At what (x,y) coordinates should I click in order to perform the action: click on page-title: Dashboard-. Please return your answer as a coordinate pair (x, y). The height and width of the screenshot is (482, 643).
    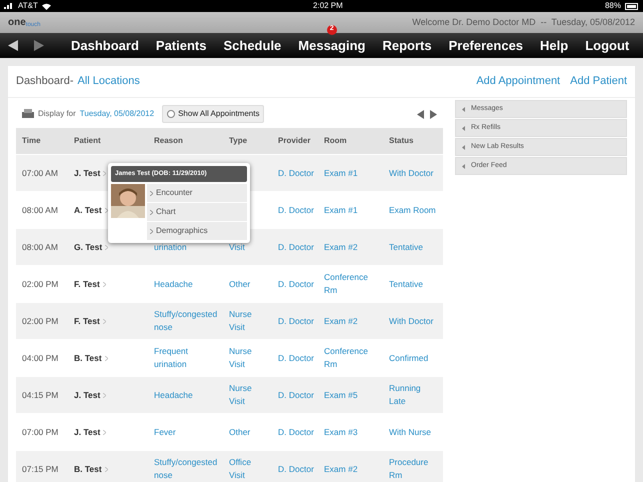
    Looking at the image, I should click on (45, 82).